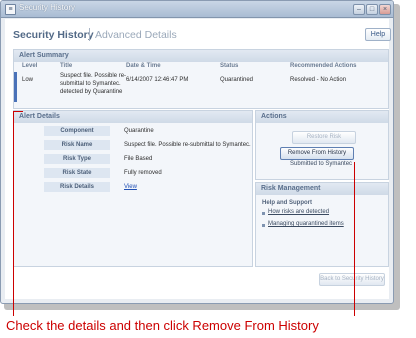 The height and width of the screenshot is (338, 416). Describe the element at coordinates (352, 279) in the screenshot. I see `back-to-security-history-button: Back to Security History` at that location.